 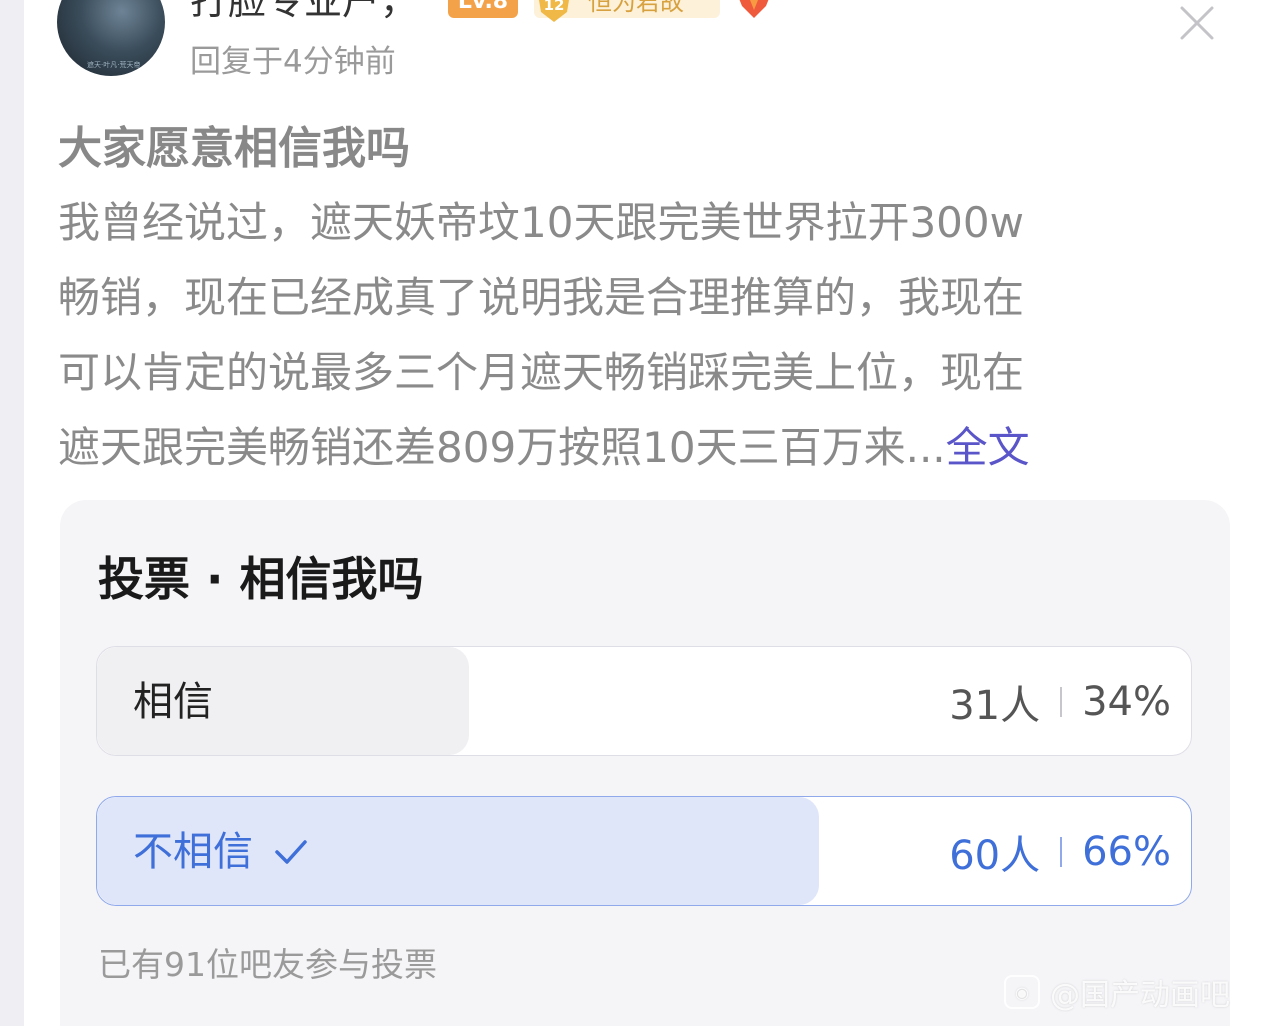 What do you see at coordinates (1140, 995) in the screenshot?
I see `watermark-text: @国产动画吧` at bounding box center [1140, 995].